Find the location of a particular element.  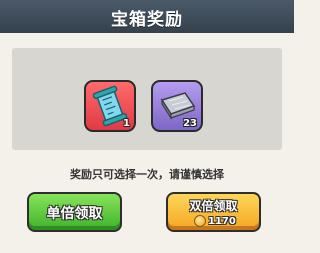

reward-item-steel-plate: 23 is located at coordinates (177, 106).